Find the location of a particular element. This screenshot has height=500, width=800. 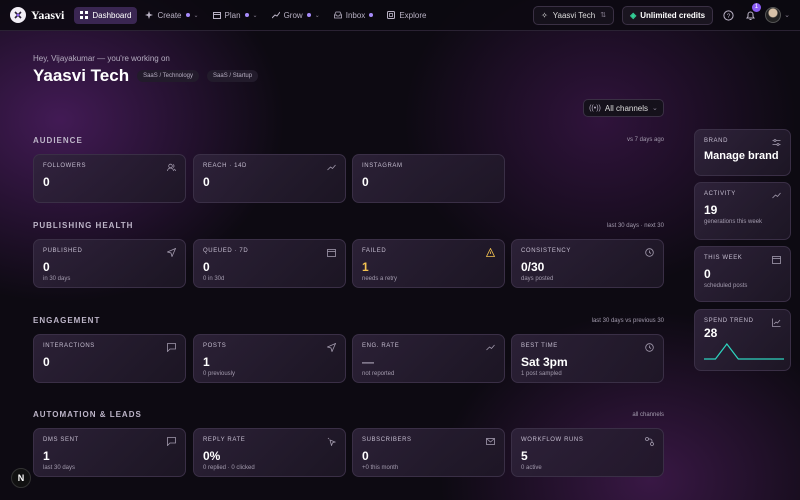

broadcast-icon: ((•)) is located at coordinates (595, 108).